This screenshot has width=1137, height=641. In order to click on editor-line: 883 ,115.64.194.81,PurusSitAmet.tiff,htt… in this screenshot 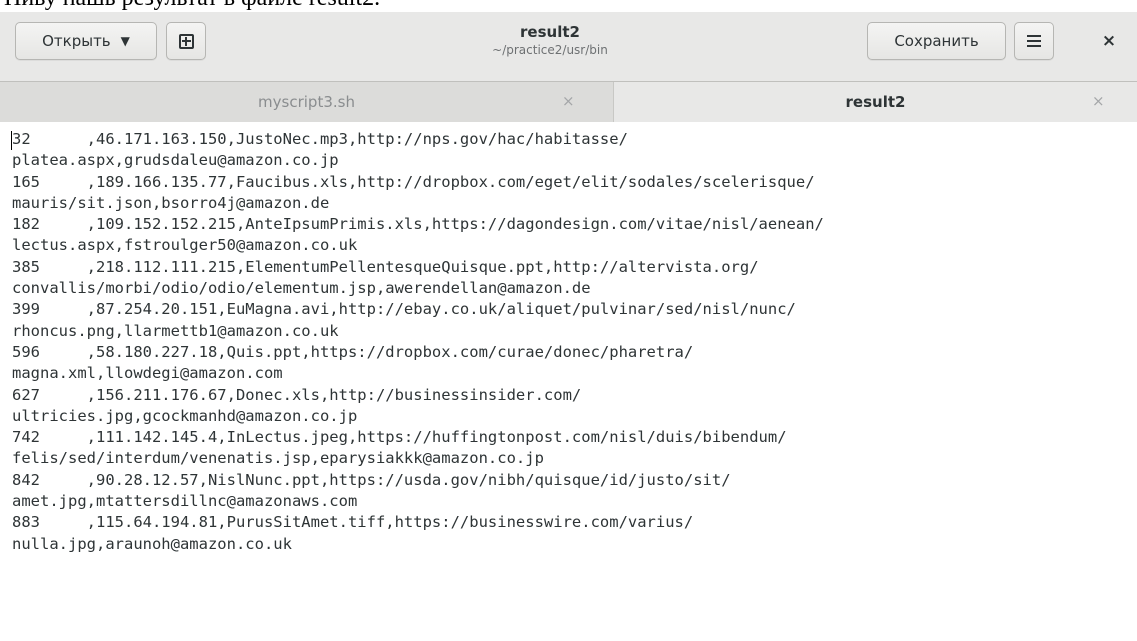, I will do `click(353, 522)`.